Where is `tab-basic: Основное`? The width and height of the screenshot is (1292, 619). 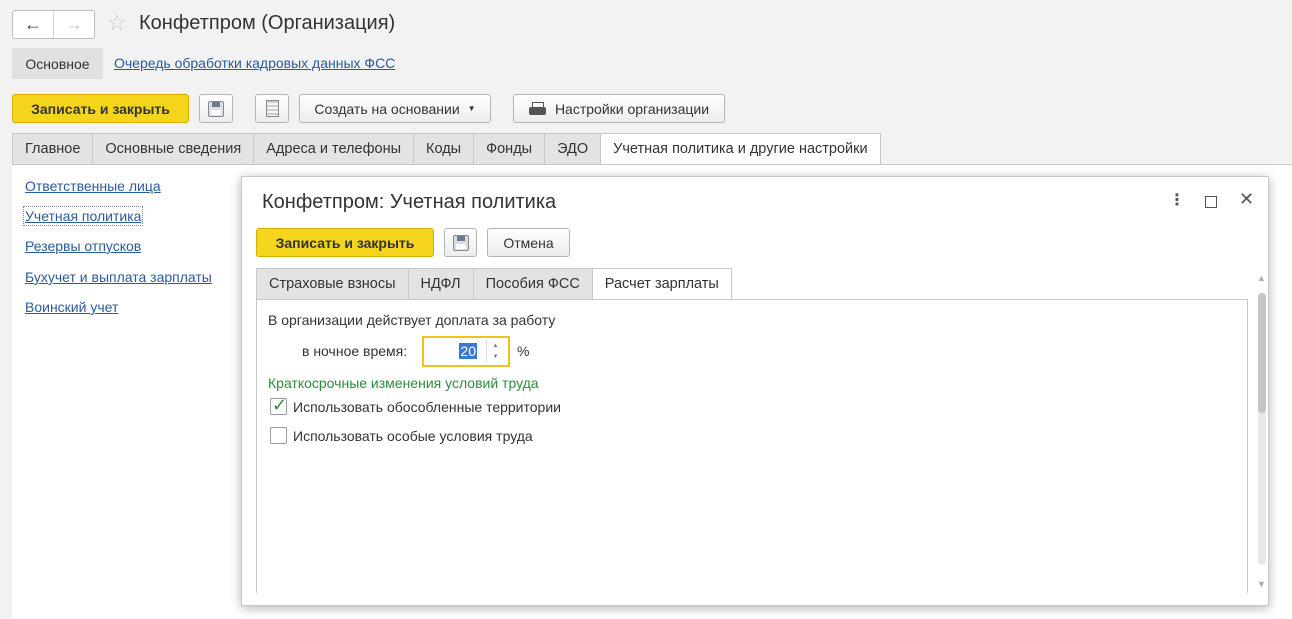
tab-basic: Основное is located at coordinates (57, 63).